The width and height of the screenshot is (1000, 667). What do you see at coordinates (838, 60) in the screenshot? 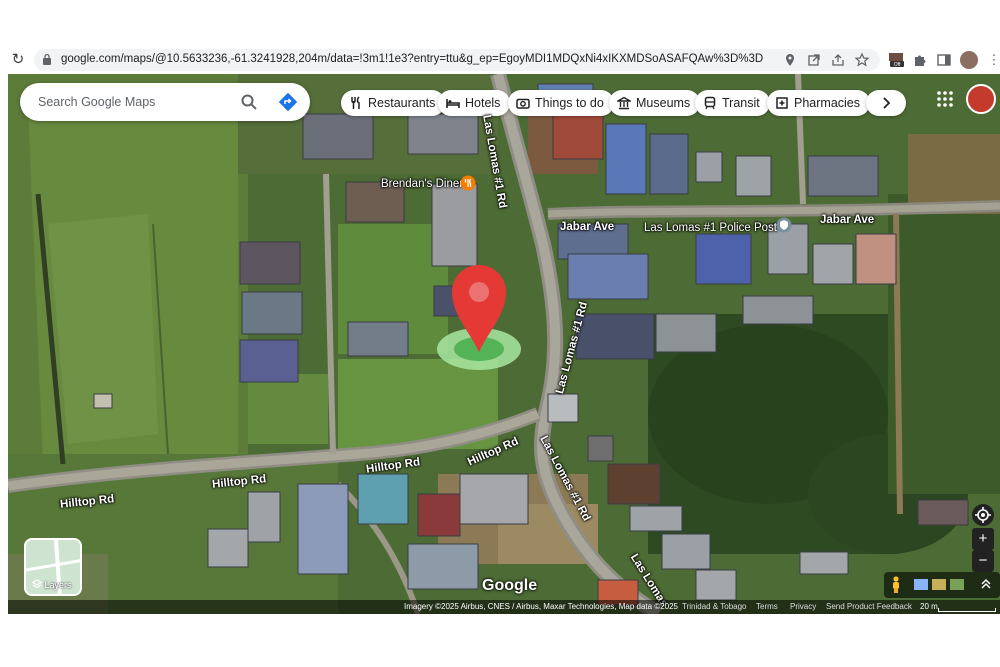
I see `share-icon` at bounding box center [838, 60].